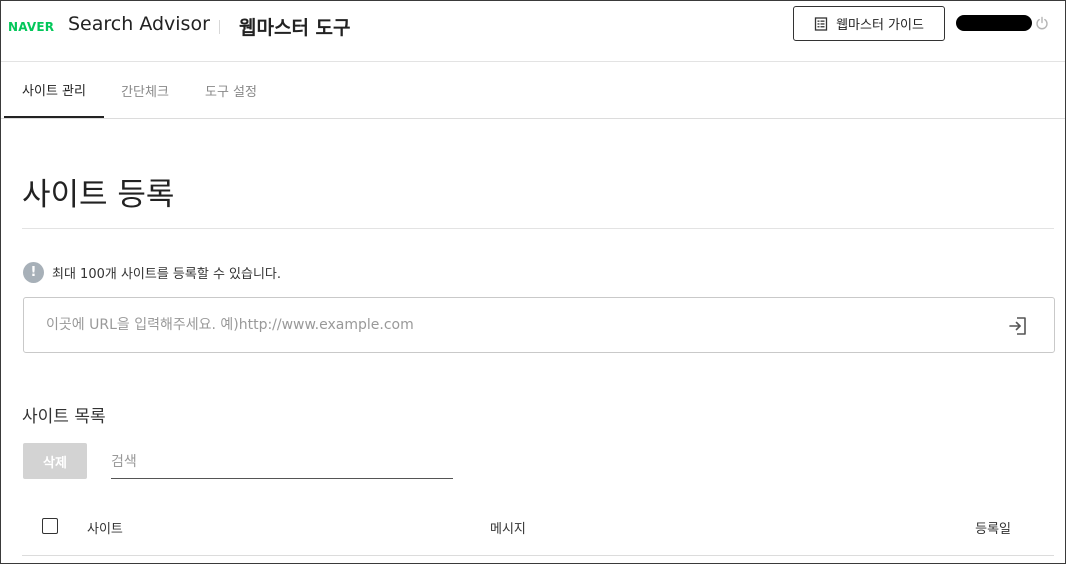 The height and width of the screenshot is (564, 1066). I want to click on tab-tool-settings: 도구 설정, so click(231, 90).